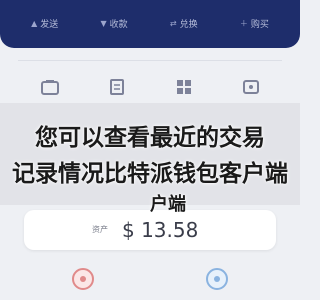 The image size is (320, 300). I want to click on top-action-label: 发送, so click(49, 24).